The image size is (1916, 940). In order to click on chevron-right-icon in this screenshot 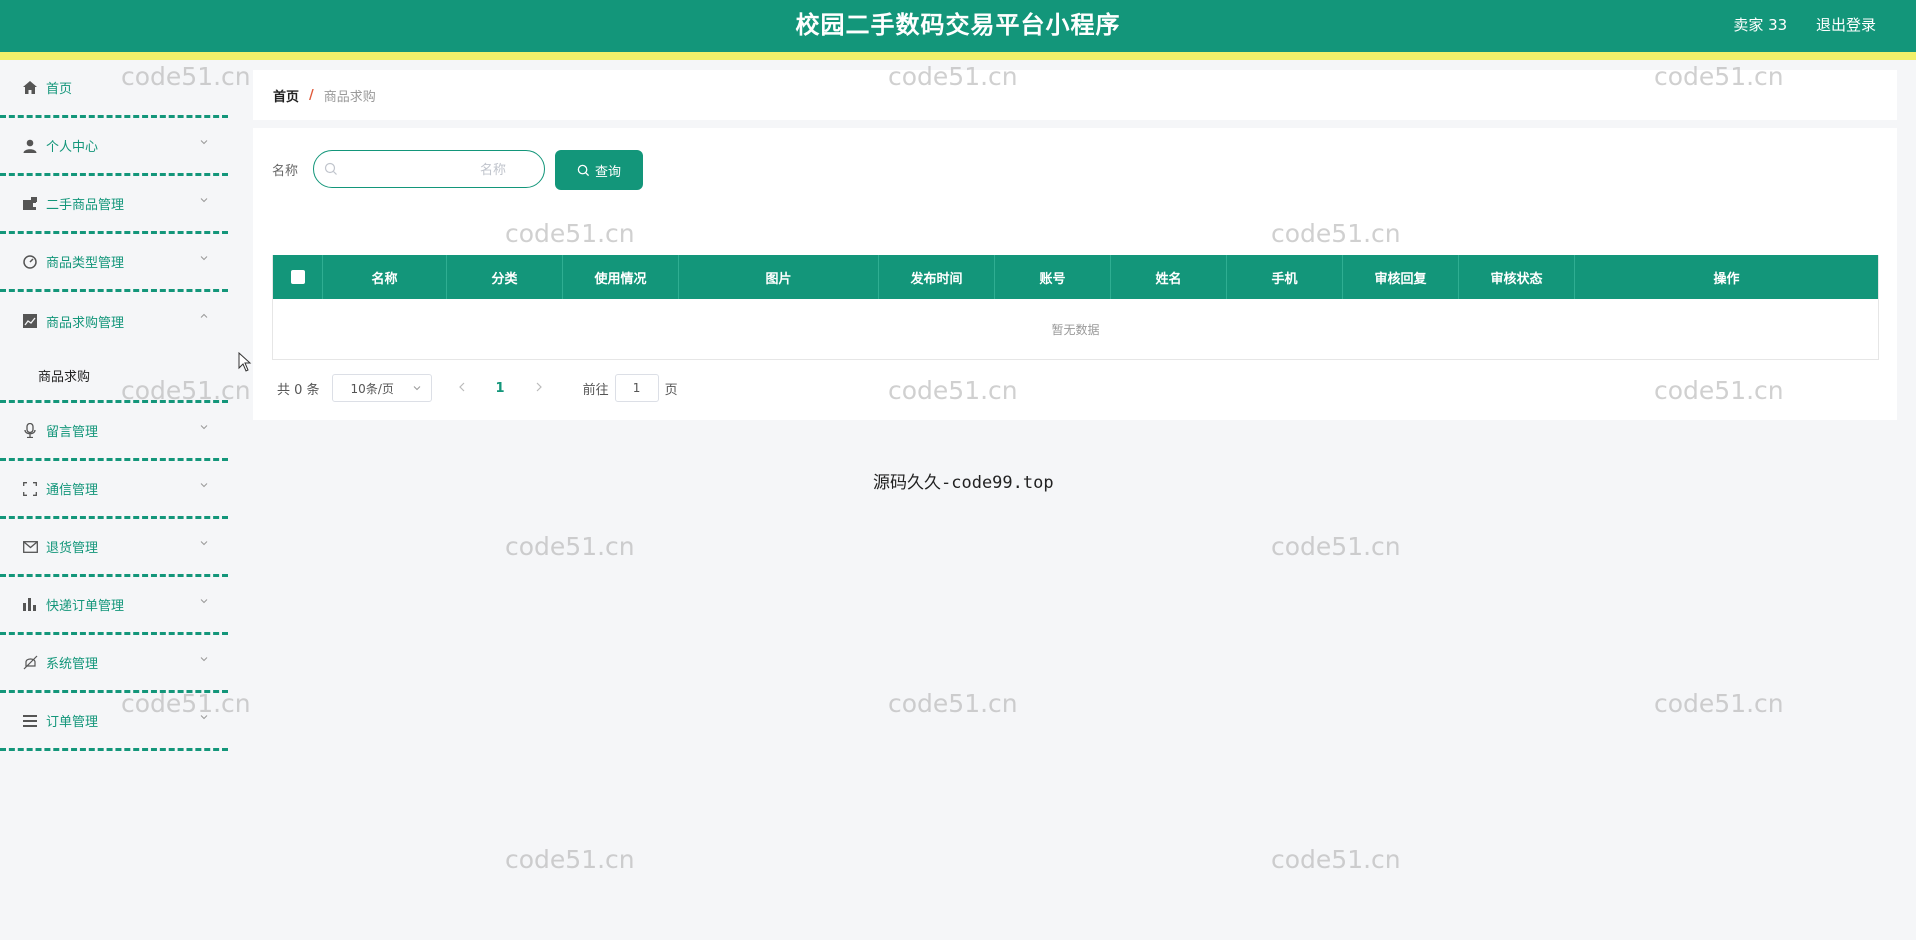, I will do `click(539, 387)`.